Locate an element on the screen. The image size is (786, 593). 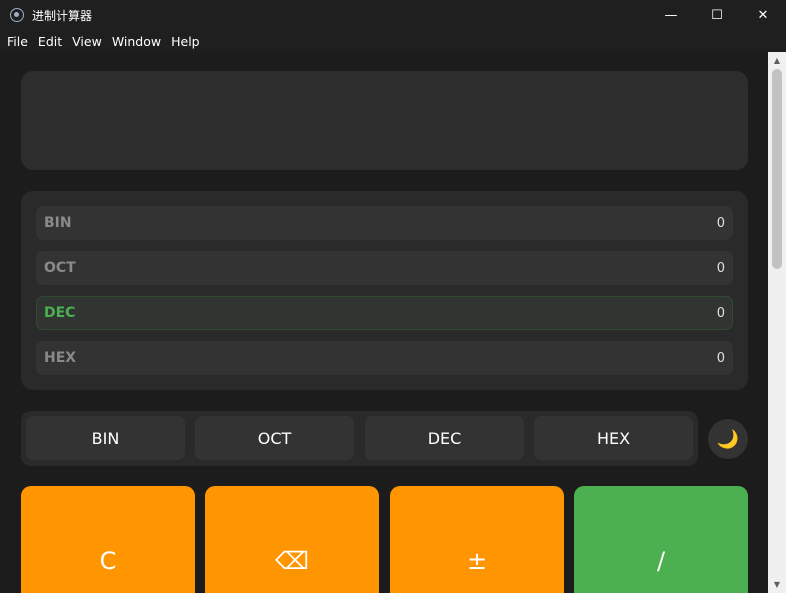
mode-oct-button: OCT is located at coordinates (274, 438).